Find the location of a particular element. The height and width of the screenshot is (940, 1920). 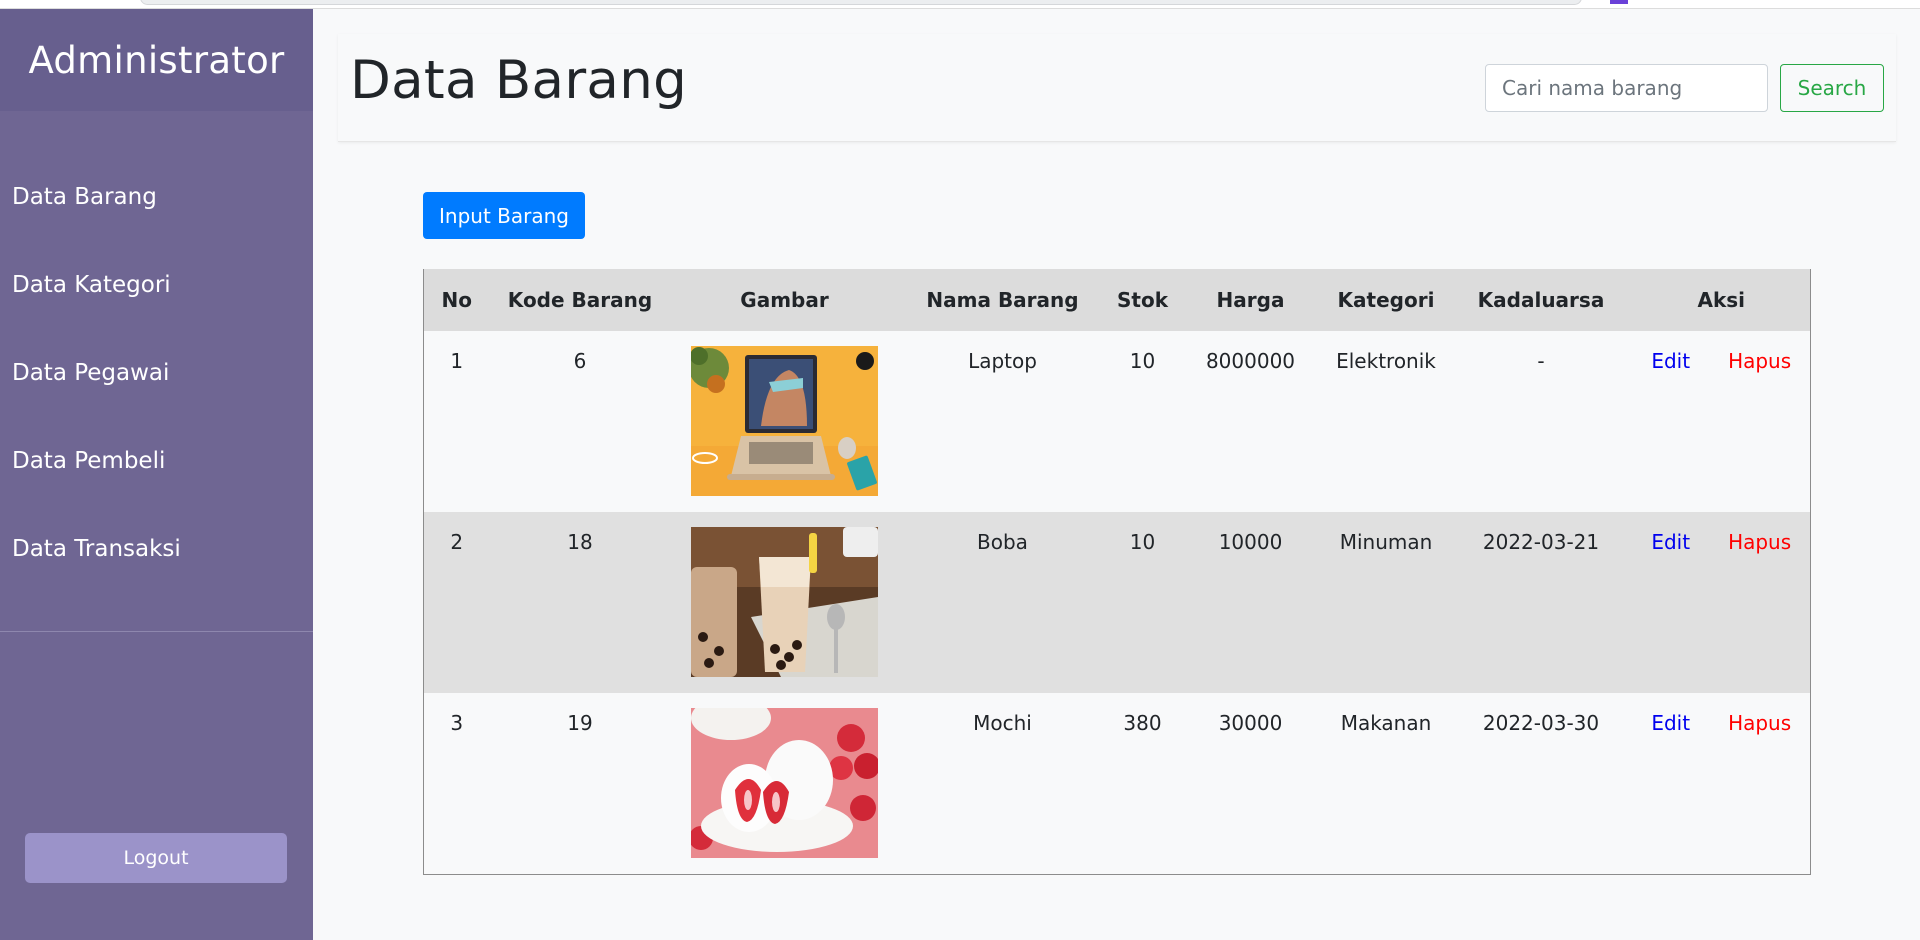

sidebar-item-data-barang: Data Barang is located at coordinates (156, 197).